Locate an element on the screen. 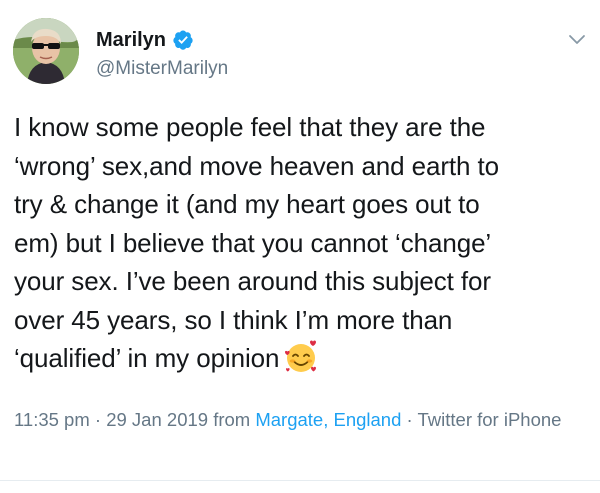 The width and height of the screenshot is (600, 493). tweet-time: 11:35 pm is located at coordinates (52, 419).